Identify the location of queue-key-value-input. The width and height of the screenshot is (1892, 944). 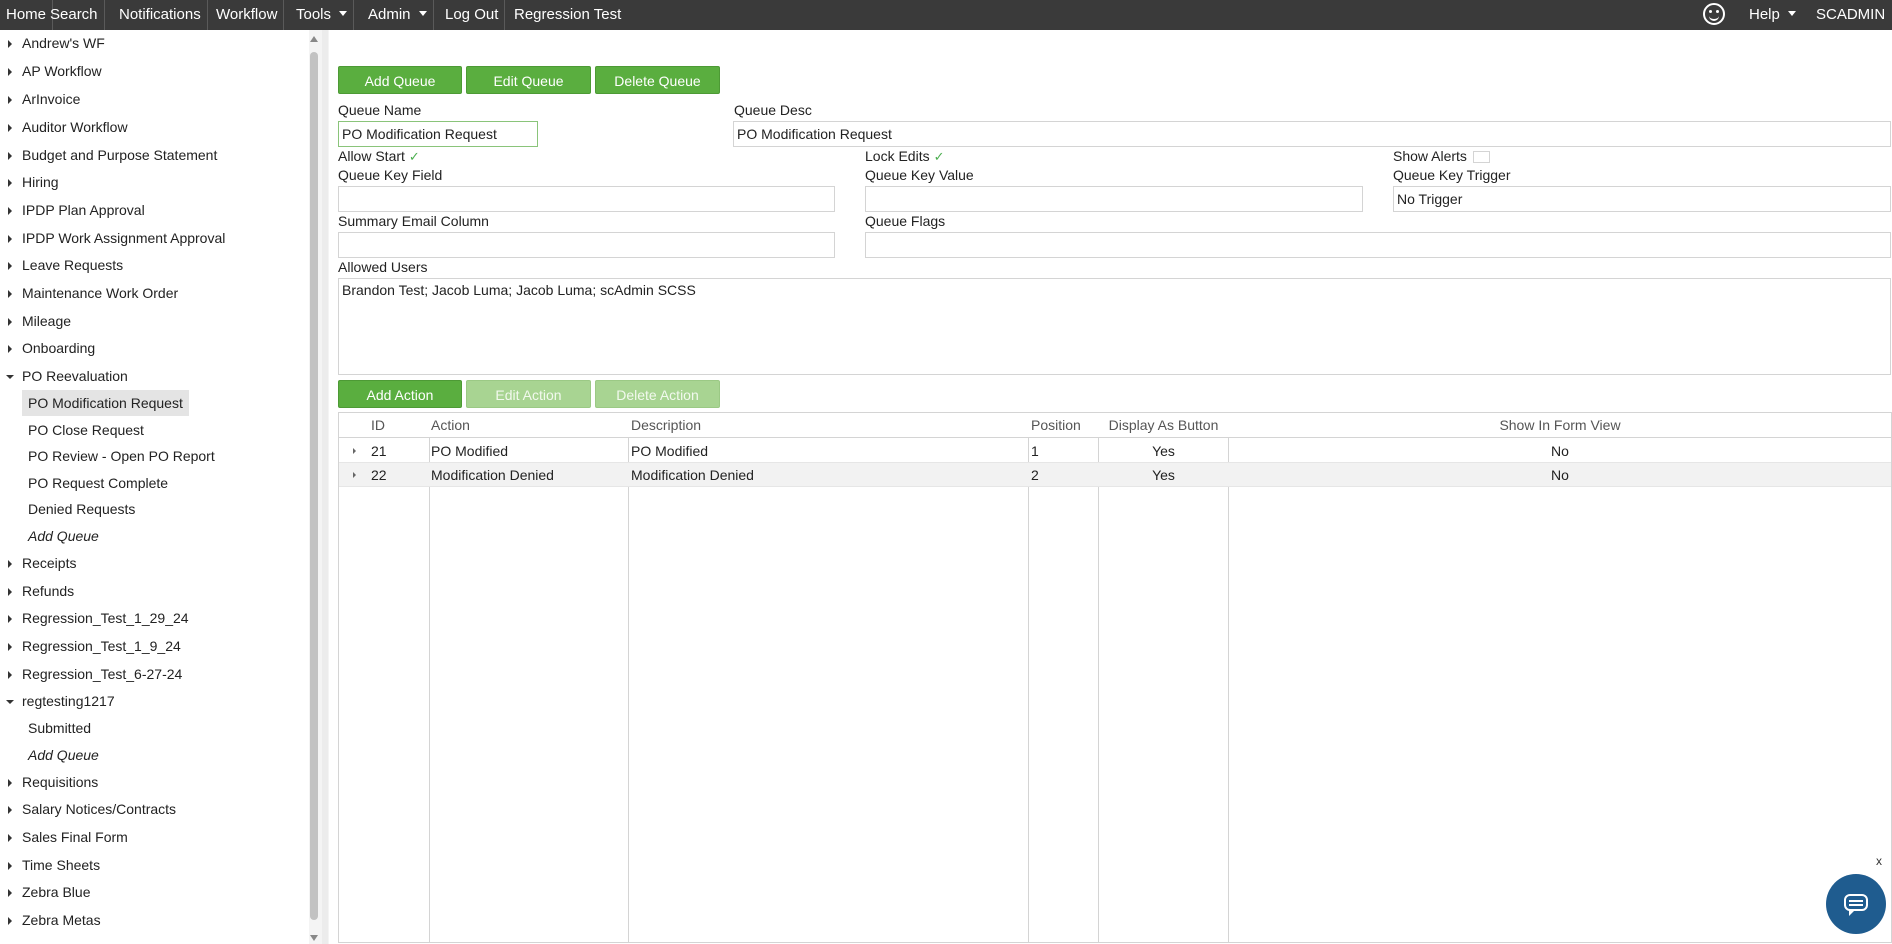
(1114, 199).